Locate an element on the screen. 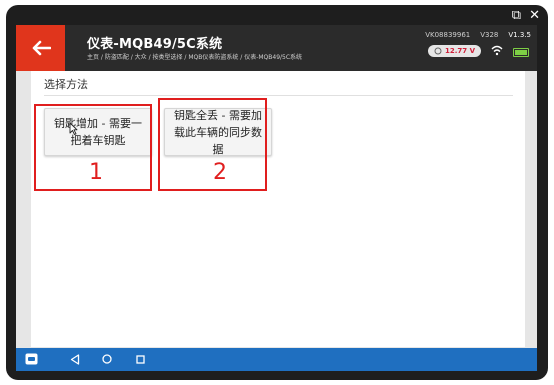  home-icon is located at coordinates (107, 359).